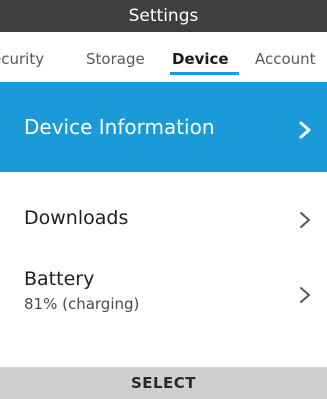  What do you see at coordinates (200, 59) in the screenshot?
I see `tab-device: Device` at bounding box center [200, 59].